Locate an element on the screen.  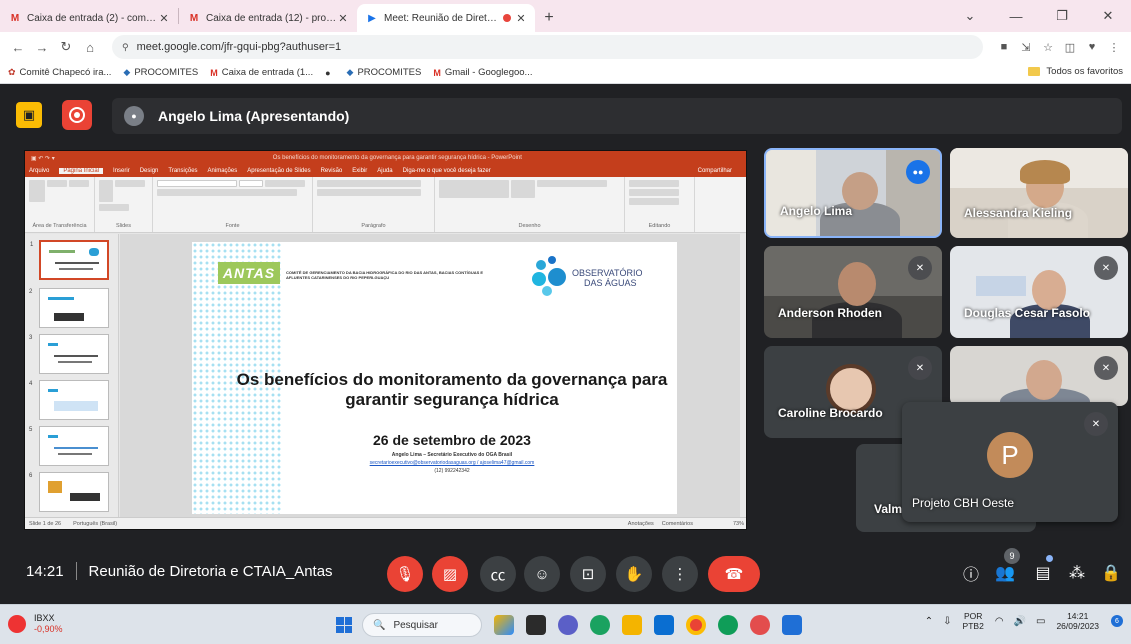
participant-tile-douglas: ✕ Douglas Cesar Fasolo is located at coordinates (1039, 292).